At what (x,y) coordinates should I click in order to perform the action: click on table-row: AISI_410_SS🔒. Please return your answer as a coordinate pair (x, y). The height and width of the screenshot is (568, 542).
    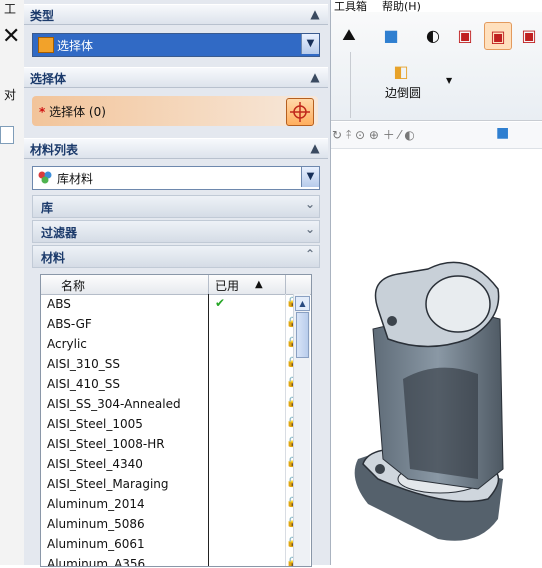
    Looking at the image, I should click on (169, 384).